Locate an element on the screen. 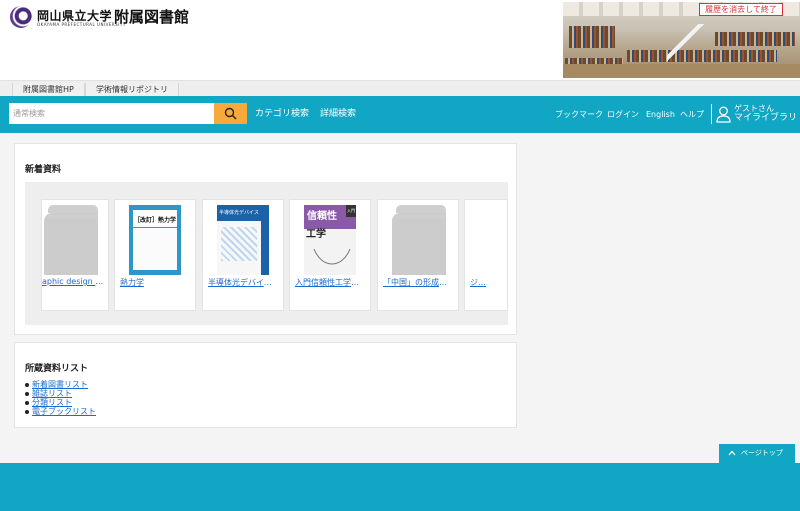 The height and width of the screenshot is (511, 800). search-icon is located at coordinates (230, 113).